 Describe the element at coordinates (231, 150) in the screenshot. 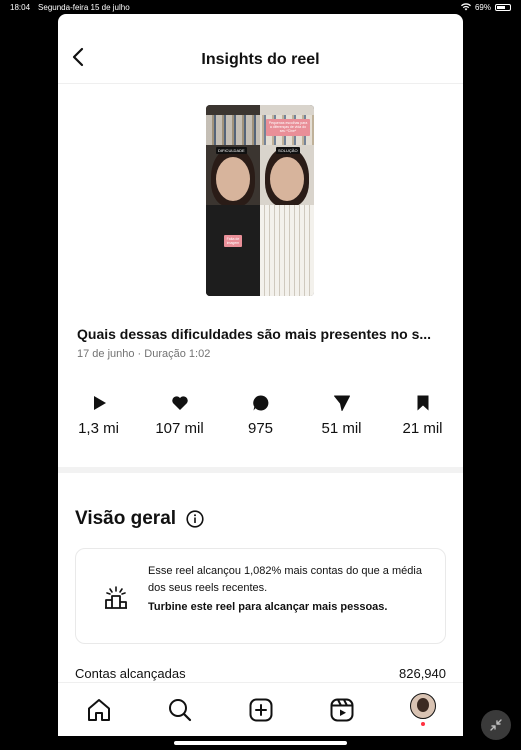

I see `thumbnail-left-label: DIFICULDADE` at that location.